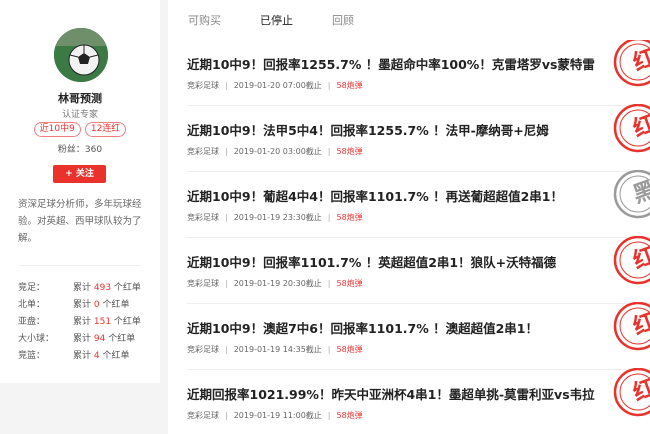  Describe the element at coordinates (77, 339) in the screenshot. I see `stat-row: 大小球： 累计 94 个红单` at that location.